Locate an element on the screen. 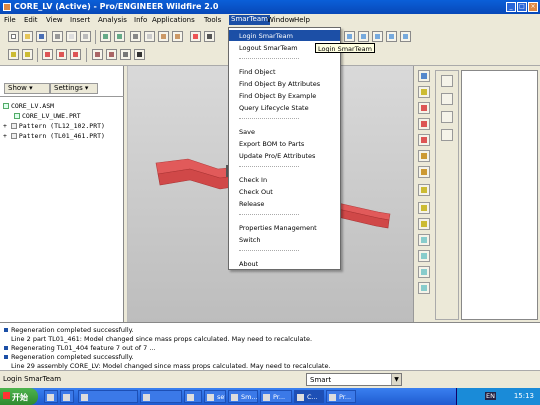 Image resolution: width=540 pixels, height=405 pixels. sketch-tool-icon is located at coordinates (424, 76).